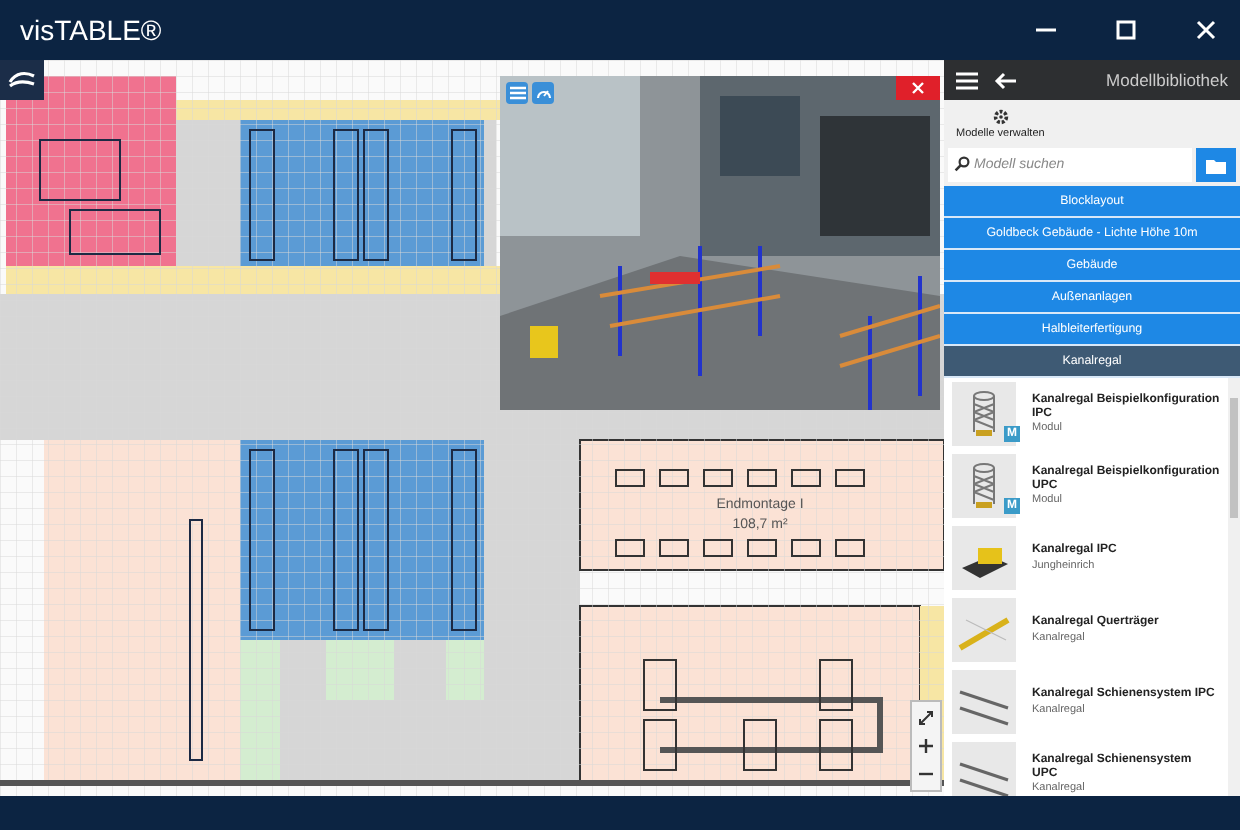 Image resolution: width=1240 pixels, height=830 pixels. I want to click on gear-icon, so click(1000, 116).